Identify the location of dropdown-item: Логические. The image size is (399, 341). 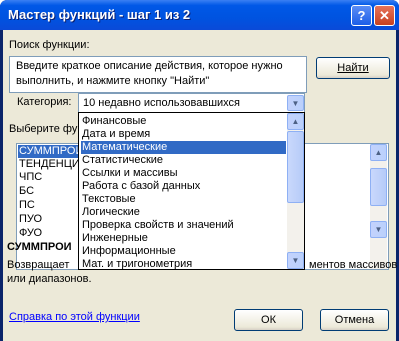
(183, 212).